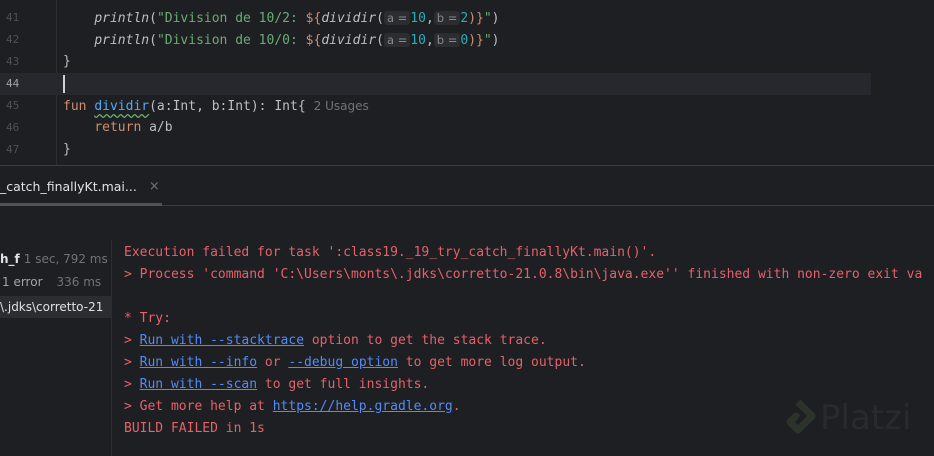 This screenshot has height=456, width=934. I want to click on platzi-watermark: Platzi, so click(845, 418).